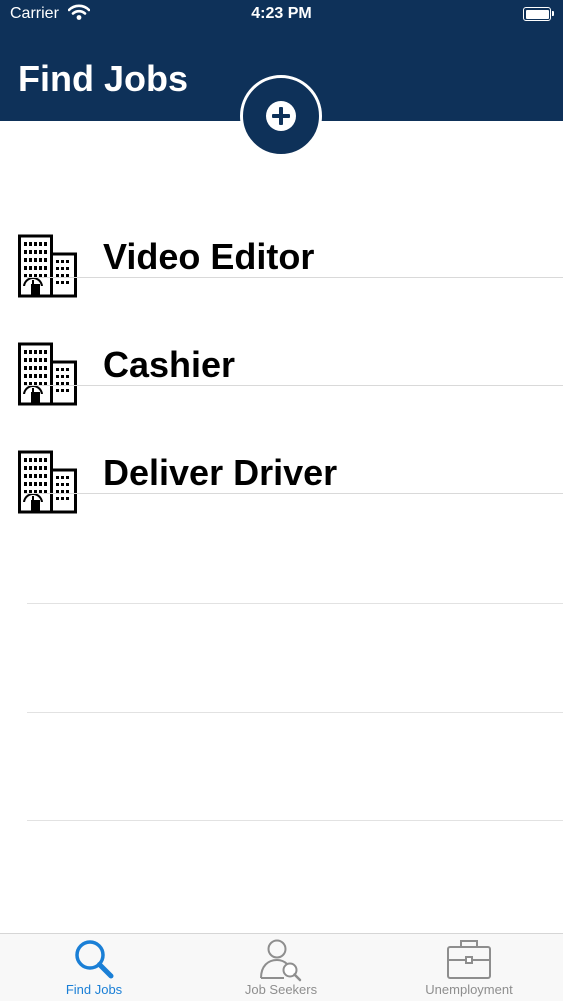 The width and height of the screenshot is (563, 1001). Describe the element at coordinates (103, 78) in the screenshot. I see `page-title: Find Jobs` at that location.